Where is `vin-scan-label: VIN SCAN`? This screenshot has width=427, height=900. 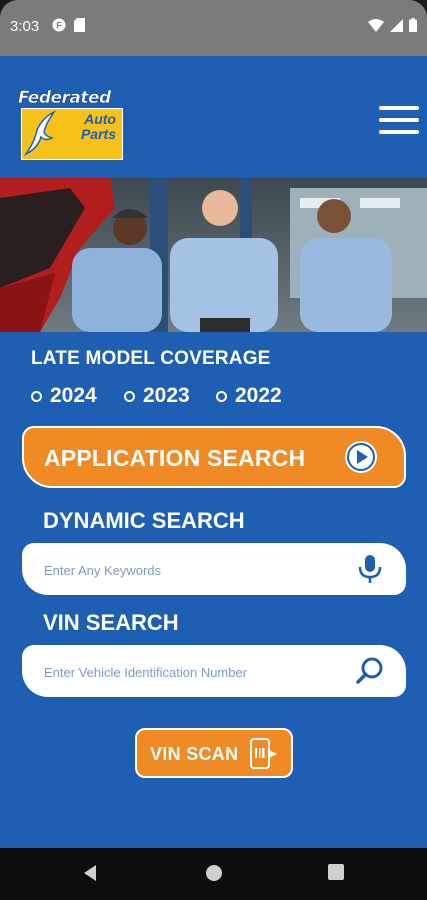
vin-scan-label: VIN SCAN is located at coordinates (194, 754).